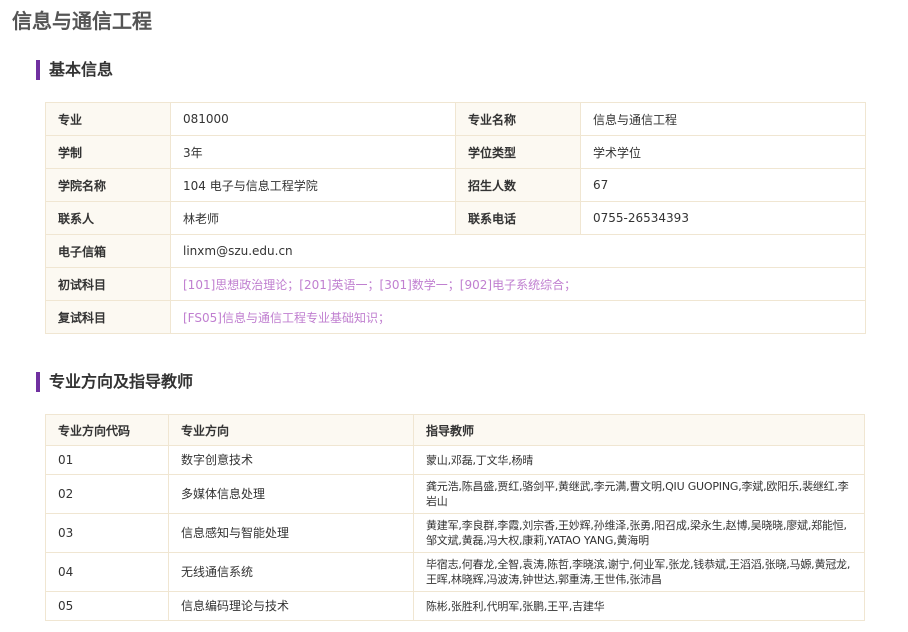  Describe the element at coordinates (107, 533) in the screenshot. I see `direction-code: 03` at that location.